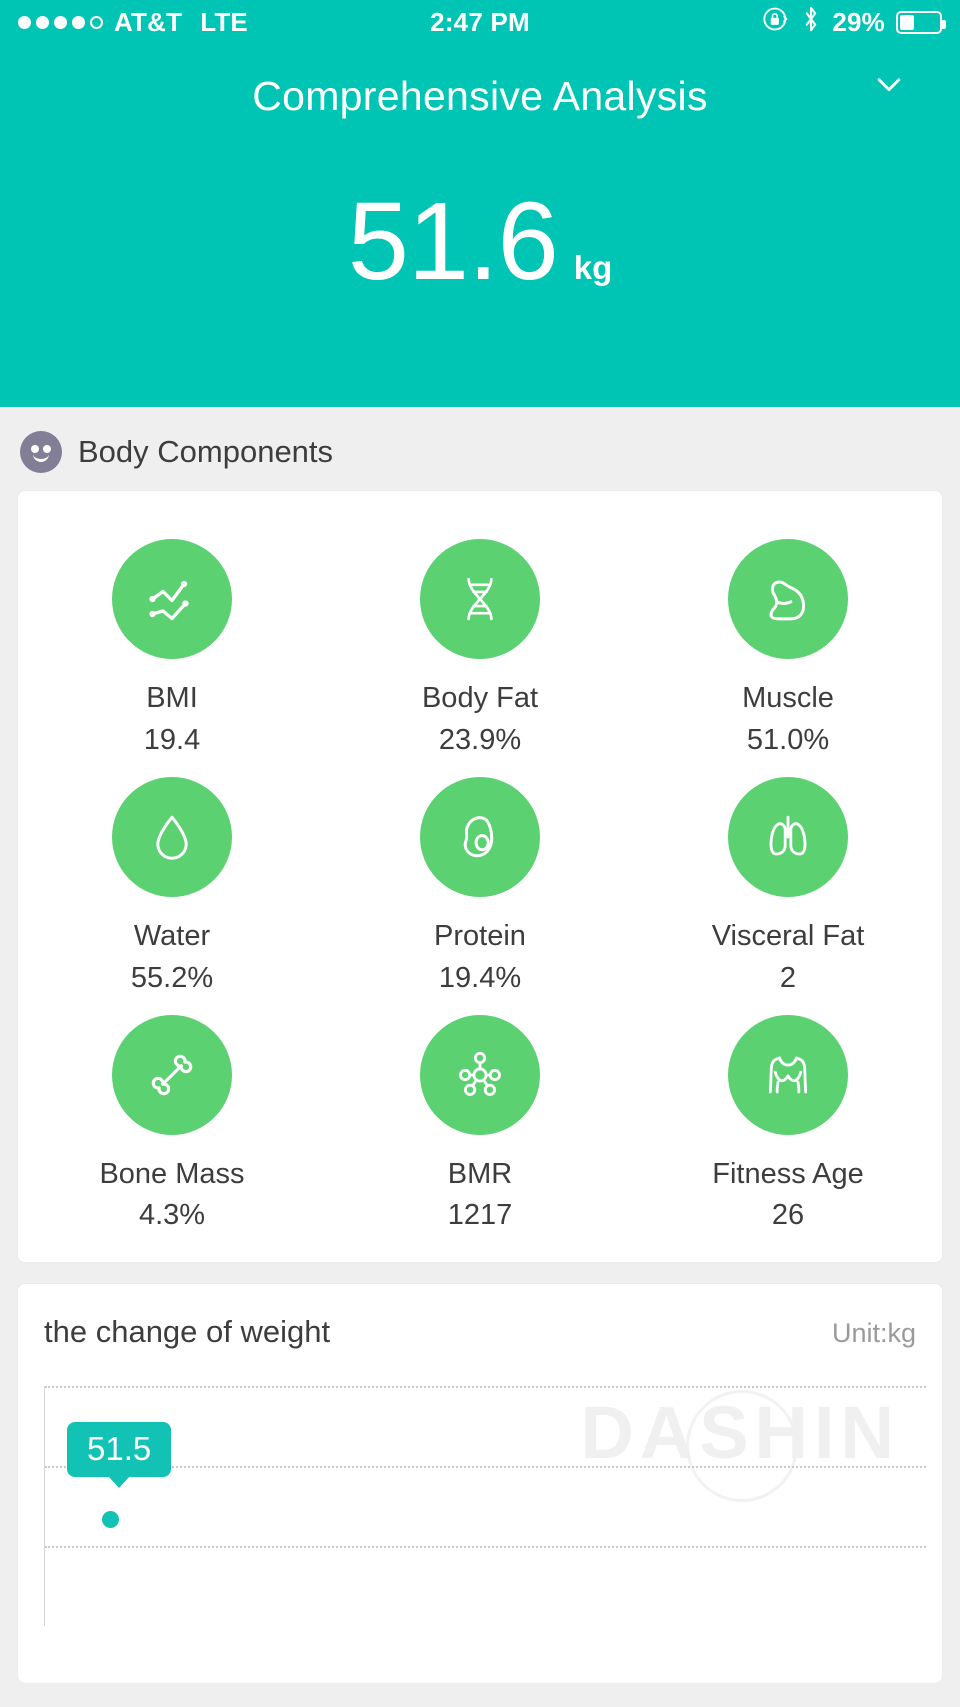  What do you see at coordinates (172, 1173) in the screenshot?
I see `metric-label: Bone Mass` at bounding box center [172, 1173].